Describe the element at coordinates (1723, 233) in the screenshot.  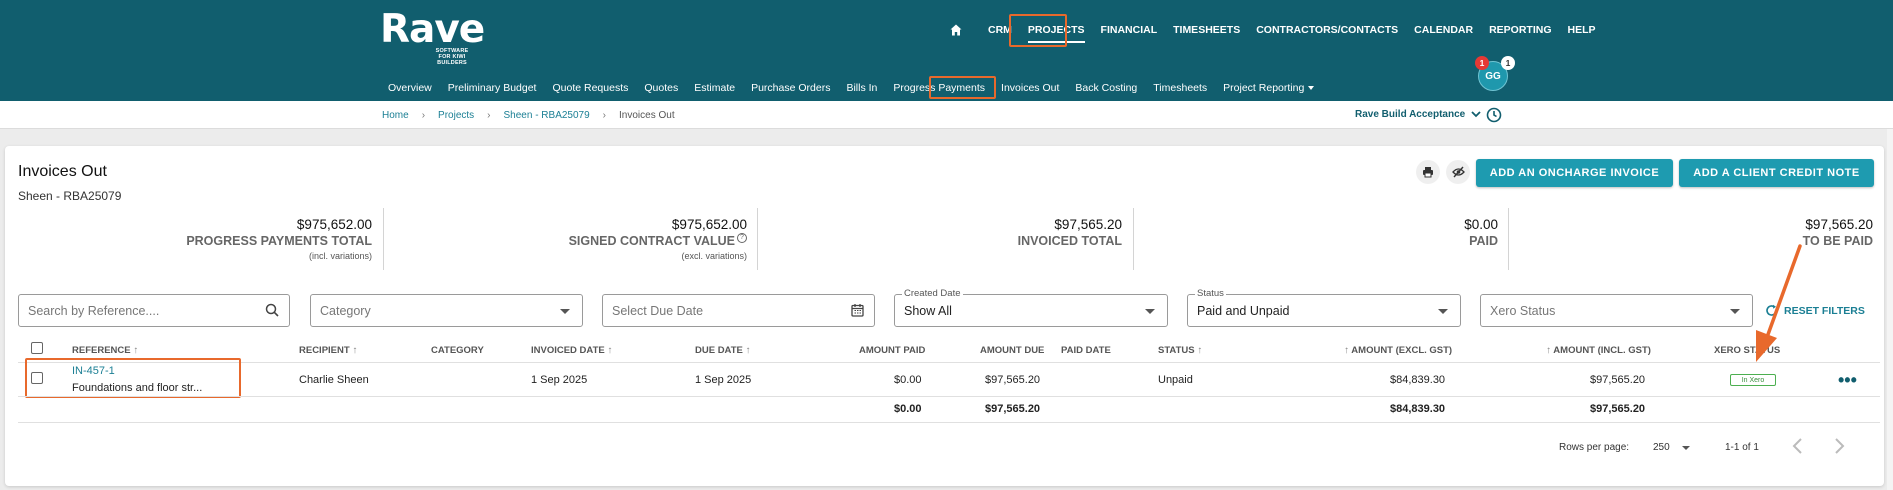
I see `summary-to-be-paid: $97,565.20 TO BE PAID` at that location.